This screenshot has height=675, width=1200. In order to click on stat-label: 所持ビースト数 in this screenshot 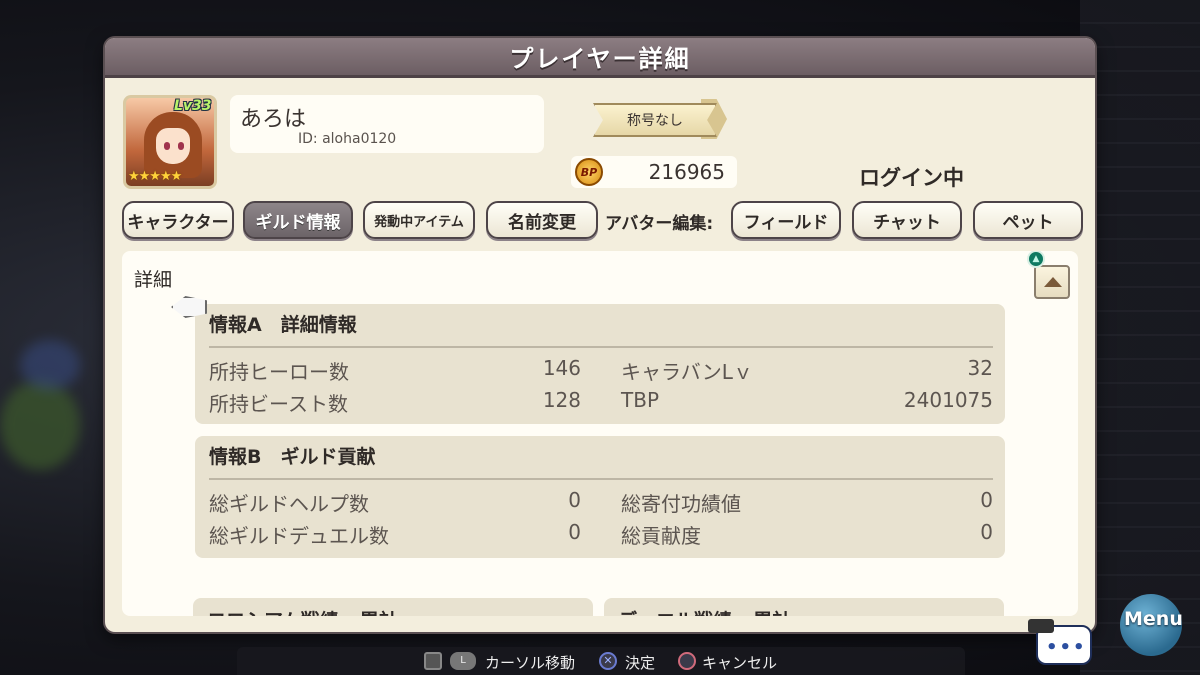, I will do `click(278, 404)`.